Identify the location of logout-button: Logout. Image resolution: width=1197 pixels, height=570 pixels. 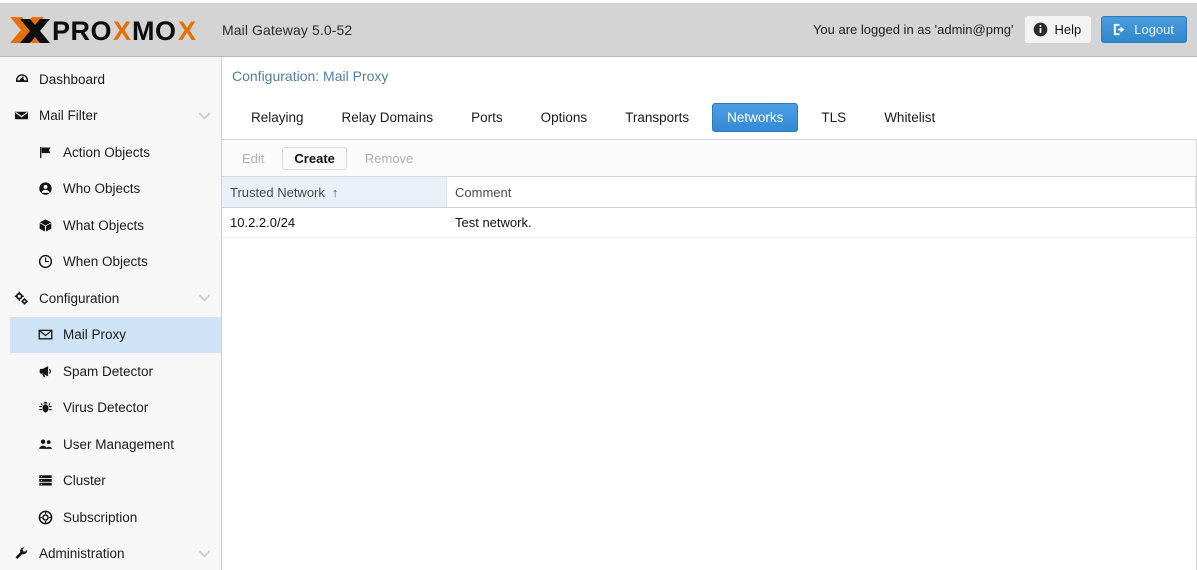
(1144, 29).